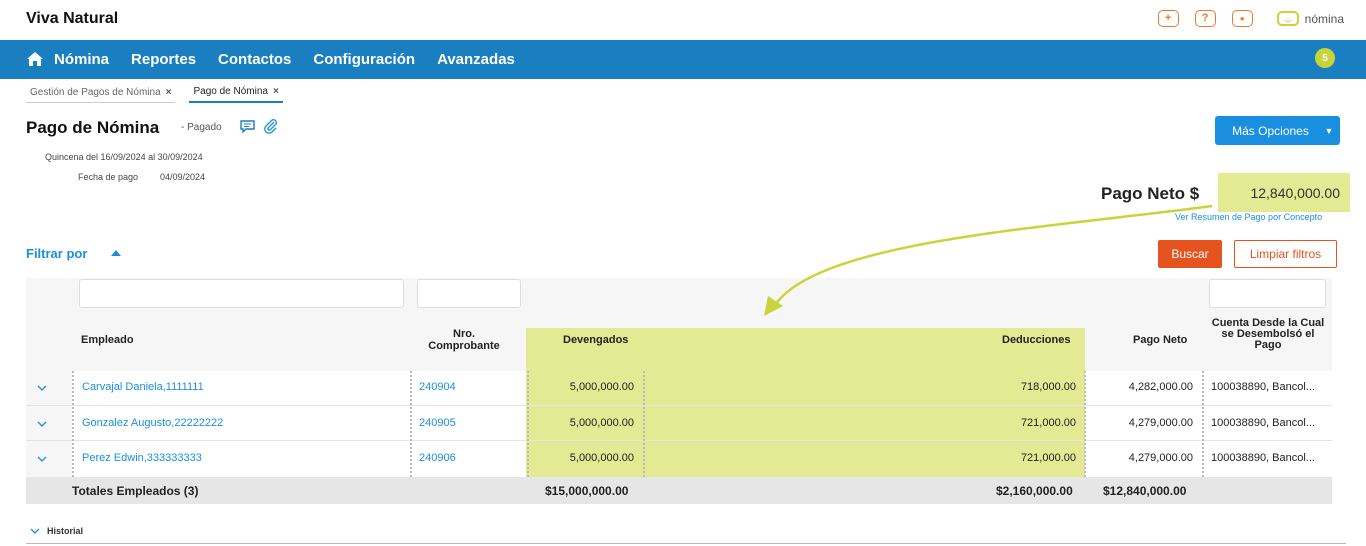 The width and height of the screenshot is (1366, 546). What do you see at coordinates (152, 423) in the screenshot?
I see `employee-link: Gonzalez Augusto,22222222` at bounding box center [152, 423].